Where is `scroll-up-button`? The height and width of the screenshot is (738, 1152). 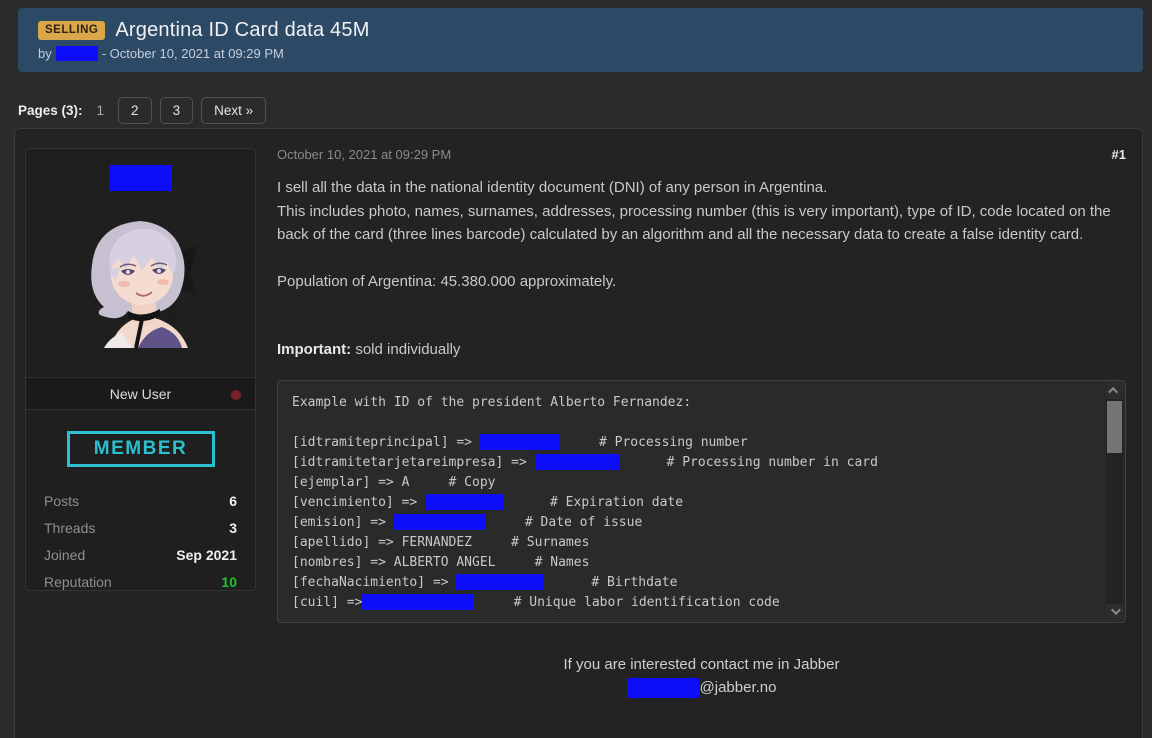 scroll-up-button is located at coordinates (1114, 390).